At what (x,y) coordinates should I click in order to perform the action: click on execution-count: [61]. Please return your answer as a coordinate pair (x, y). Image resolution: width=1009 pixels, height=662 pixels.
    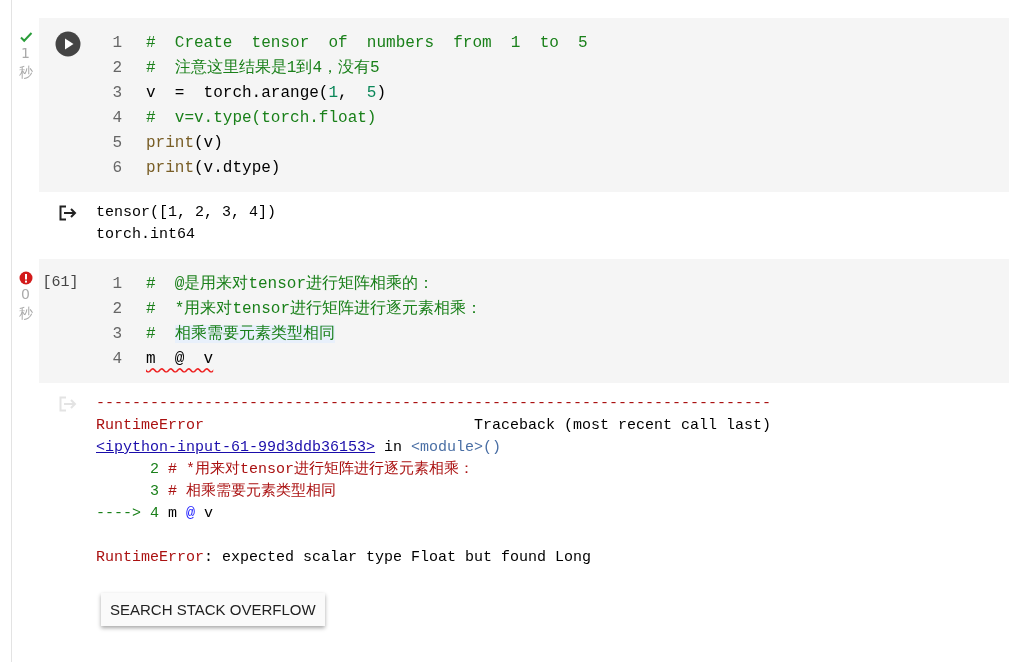
    Looking at the image, I should click on (60, 282).